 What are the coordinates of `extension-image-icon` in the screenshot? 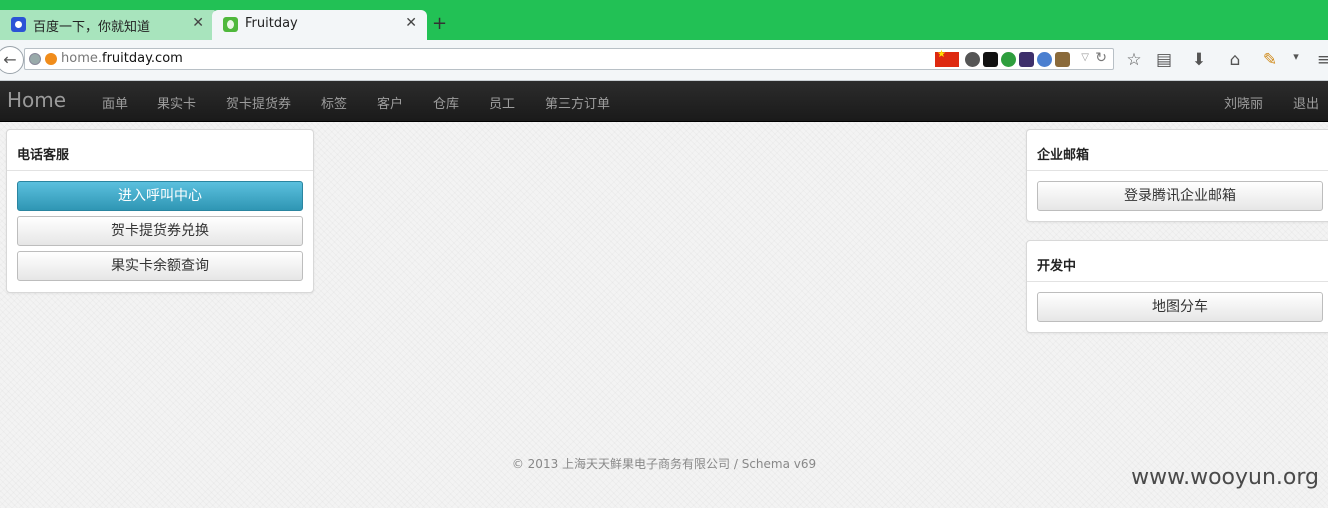 It's located at (990, 59).